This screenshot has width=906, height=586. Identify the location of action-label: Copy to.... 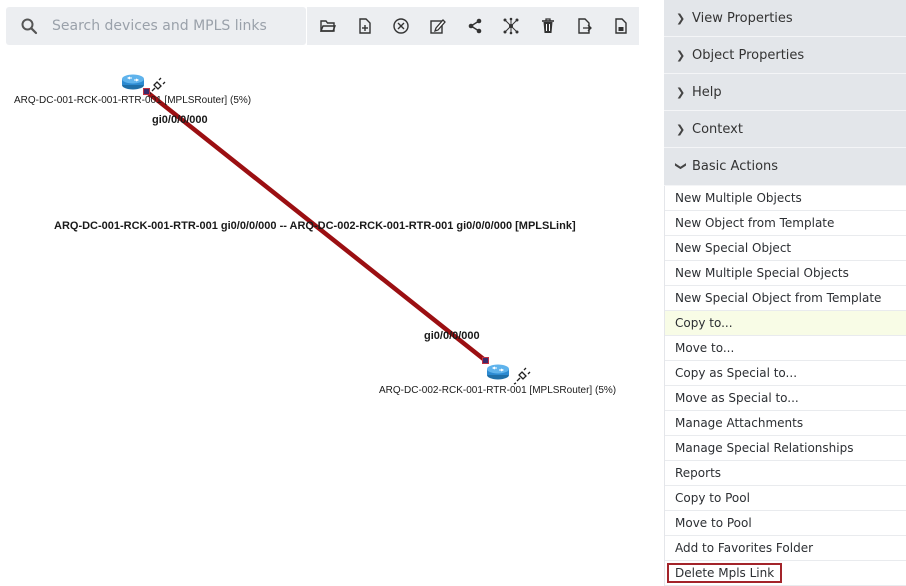
(704, 323).